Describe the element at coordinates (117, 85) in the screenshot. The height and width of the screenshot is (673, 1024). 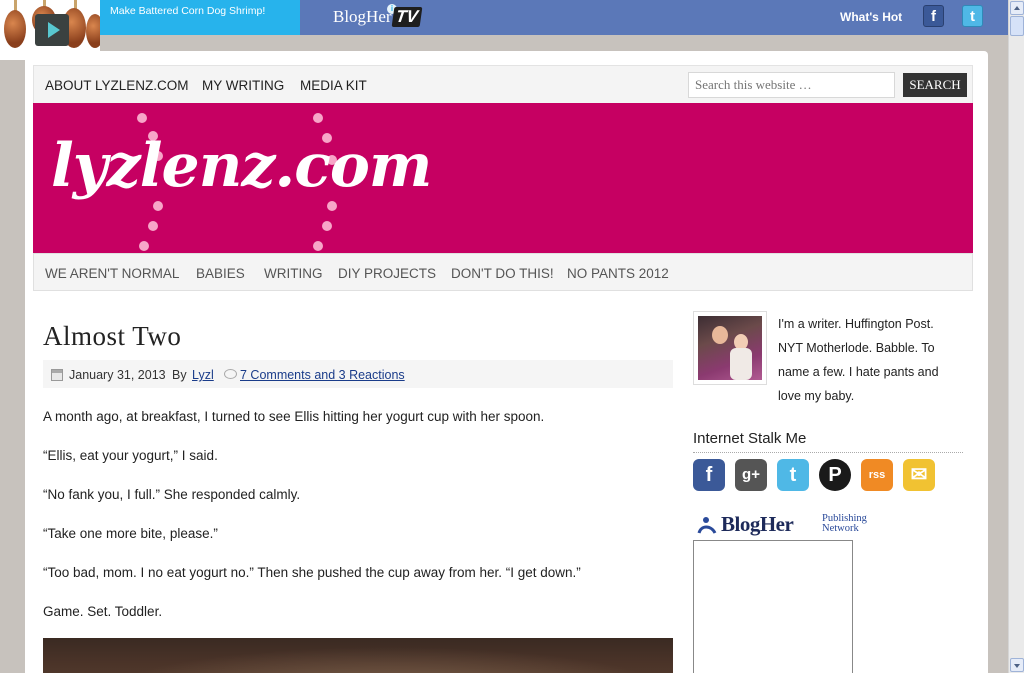
I see `nav-about: ABOUT LYZLENZ.COM` at that location.